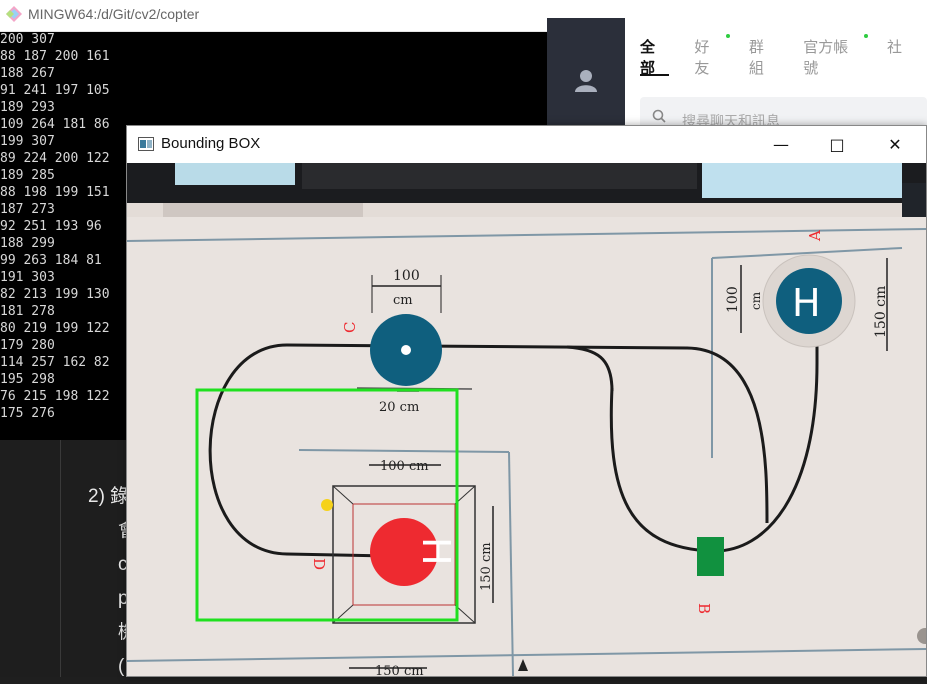  Describe the element at coordinates (60, 558) in the screenshot. I see `editor-gutter` at that location.